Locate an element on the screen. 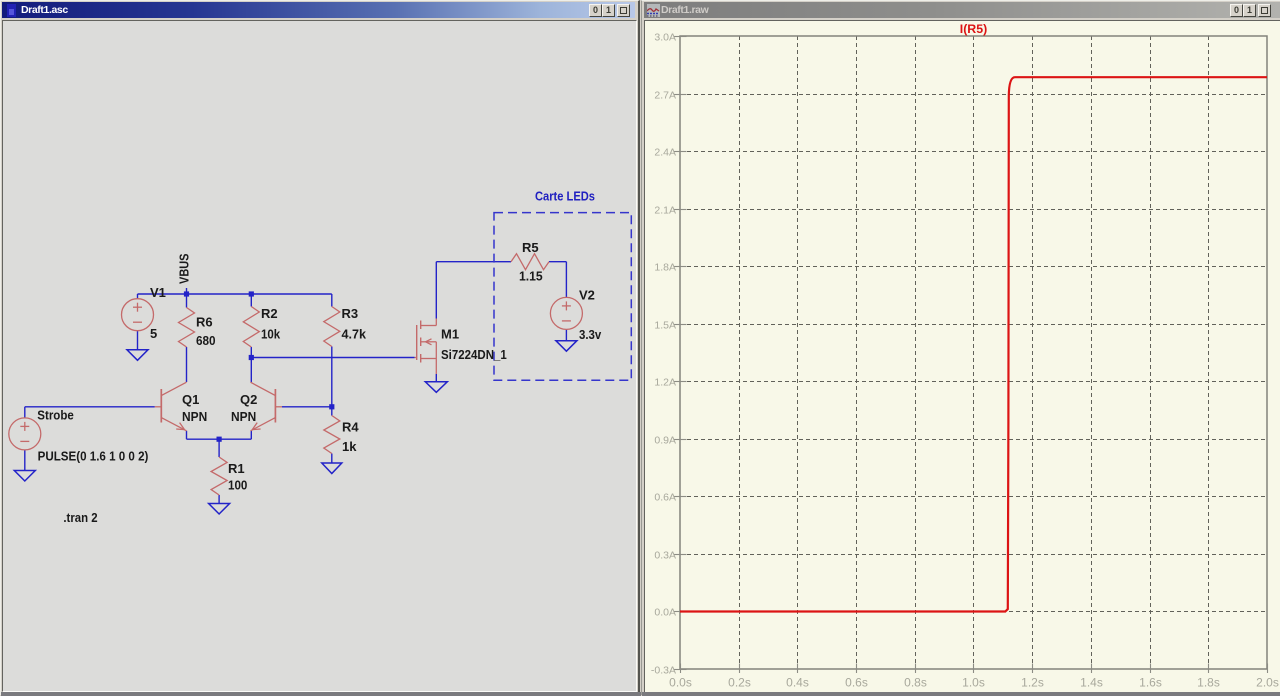 This screenshot has width=1280, height=696. svg-text: 0.3A is located at coordinates (665, 555).